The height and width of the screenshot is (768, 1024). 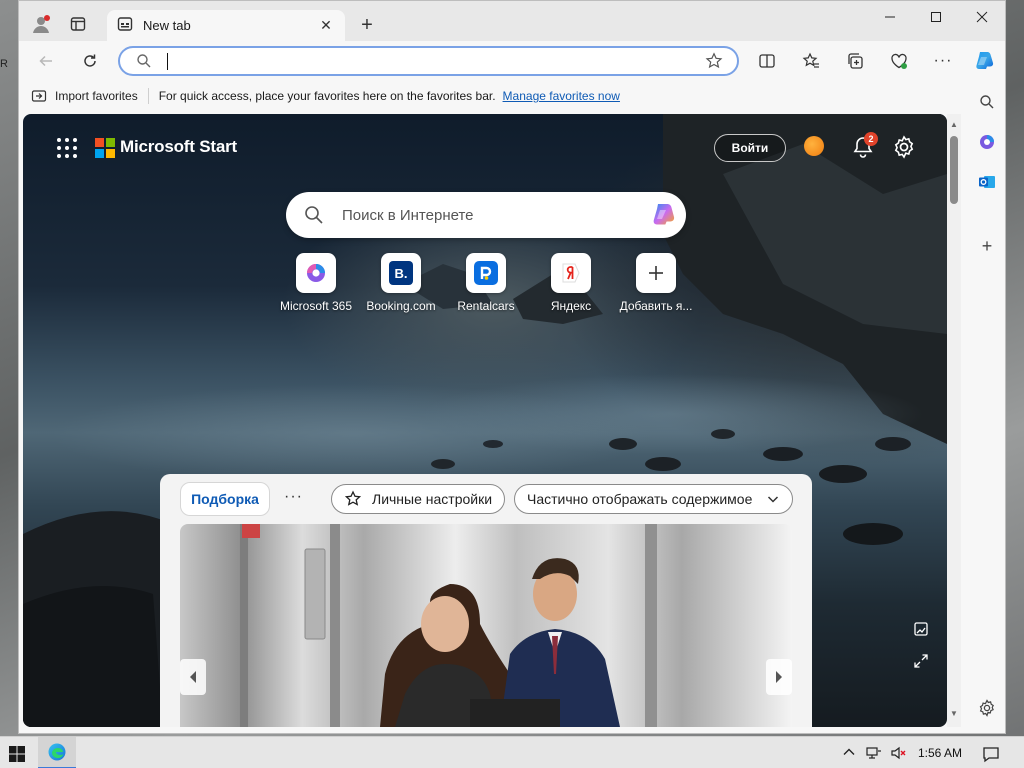 What do you see at coordinates (921, 629) in the screenshot?
I see `background-info-icon` at bounding box center [921, 629].